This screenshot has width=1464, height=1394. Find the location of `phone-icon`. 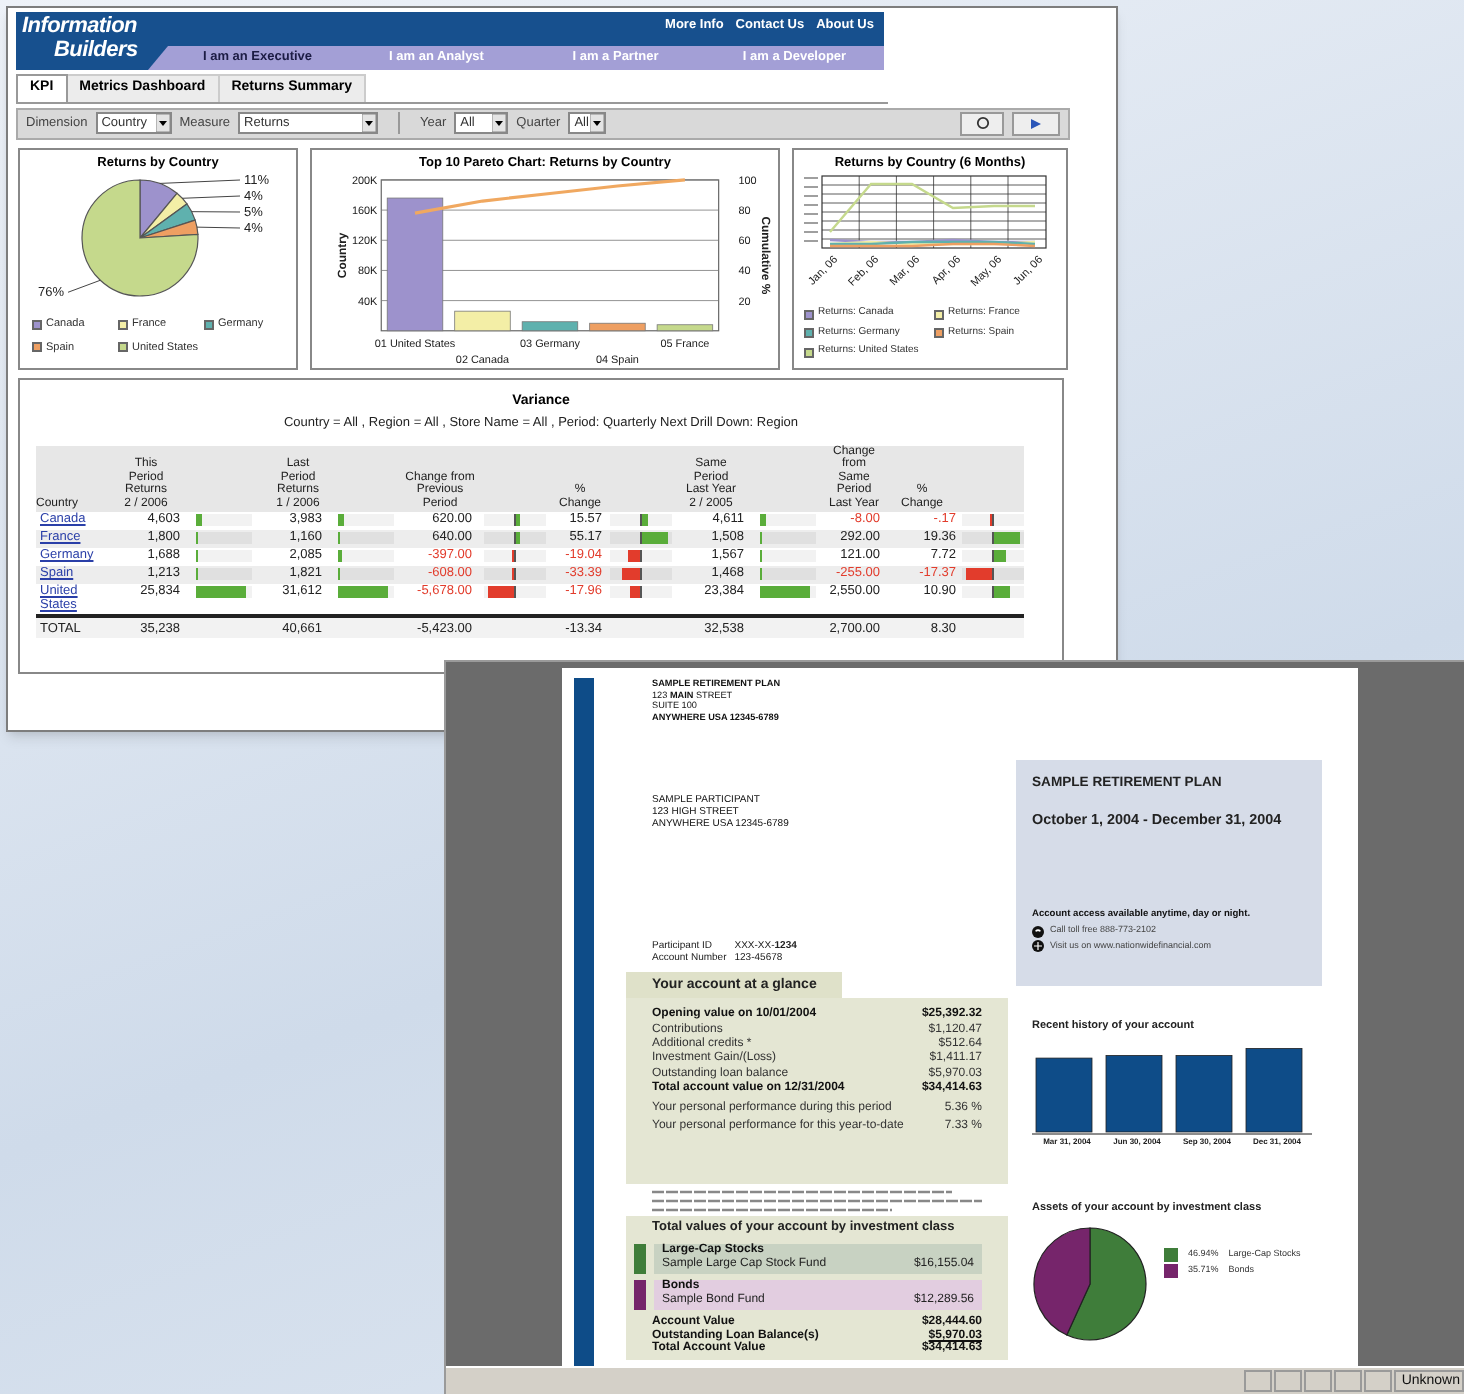

phone-icon is located at coordinates (1038, 931).